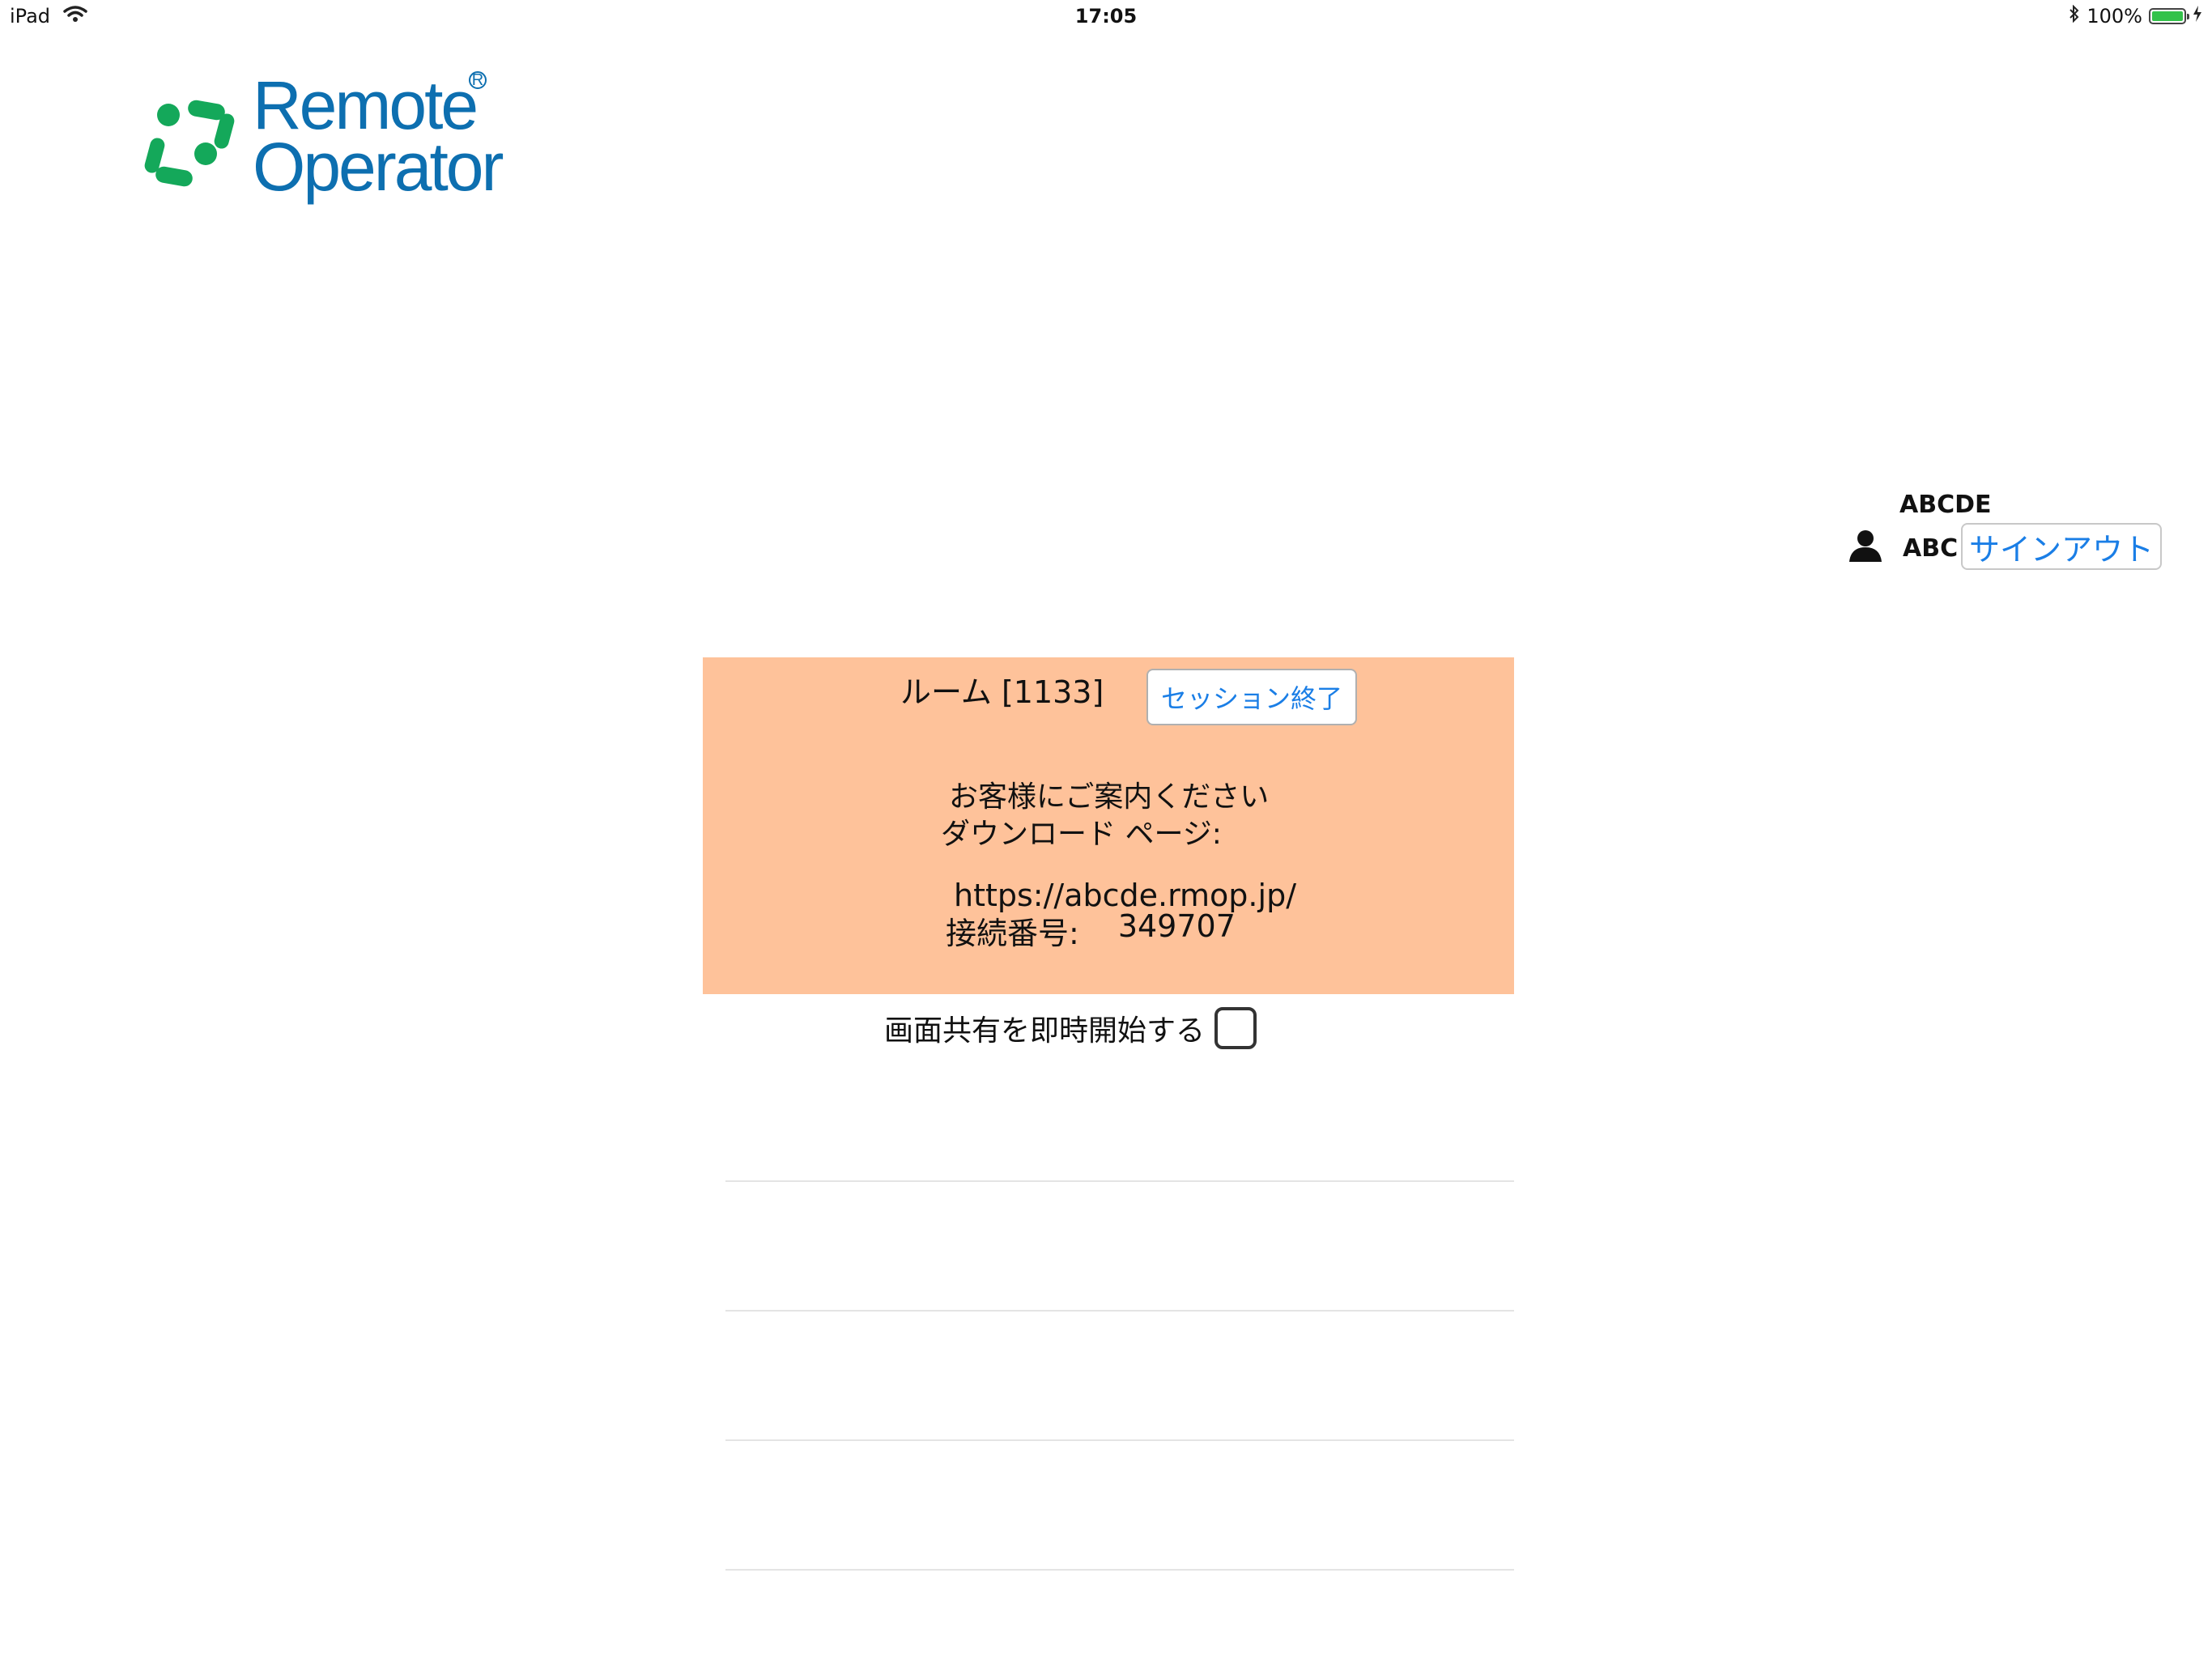  What do you see at coordinates (2115, 16) in the screenshot?
I see `battery-percent: 100%` at bounding box center [2115, 16].